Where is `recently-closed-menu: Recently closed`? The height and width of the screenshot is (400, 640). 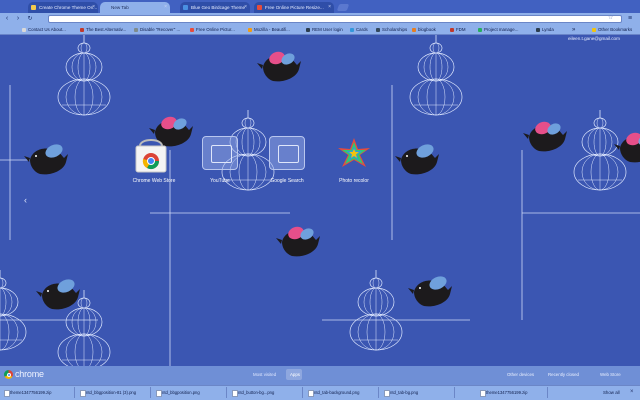 recently-closed-menu: Recently closed is located at coordinates (563, 374).